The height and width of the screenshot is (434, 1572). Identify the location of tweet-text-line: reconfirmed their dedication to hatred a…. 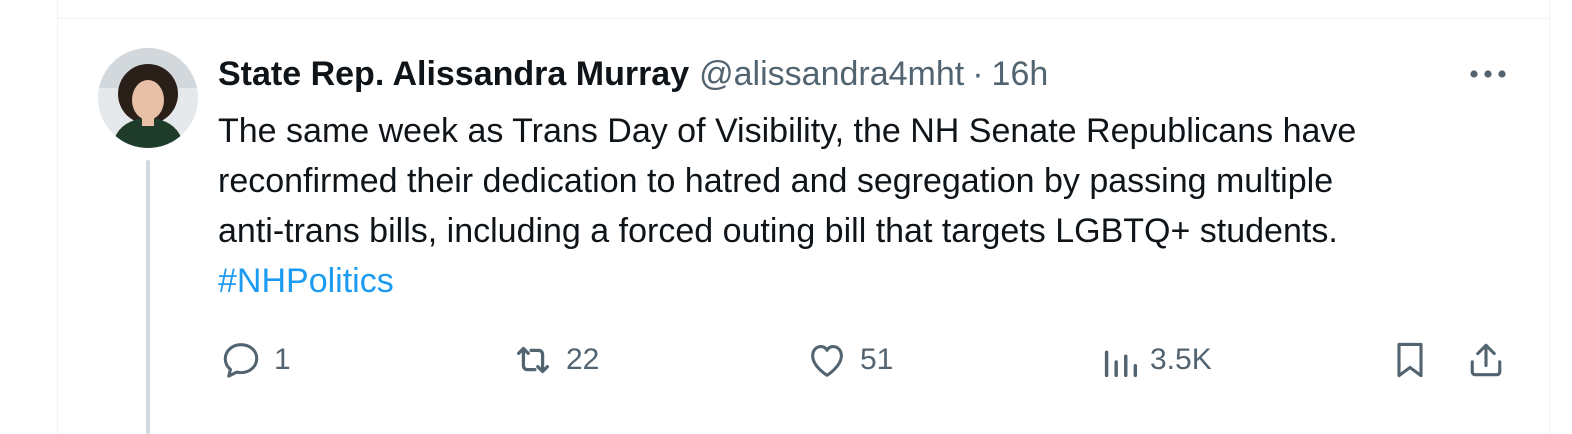
(776, 181).